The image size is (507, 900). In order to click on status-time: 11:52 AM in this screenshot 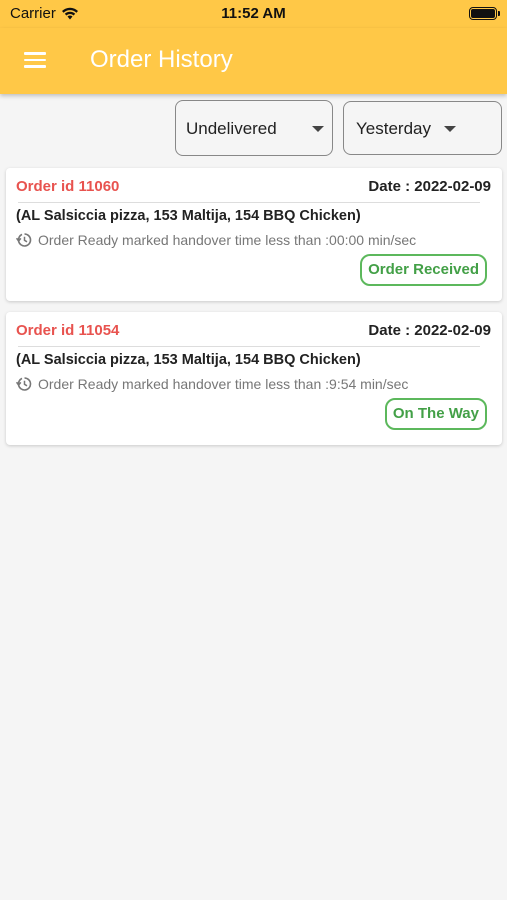, I will do `click(253, 13)`.